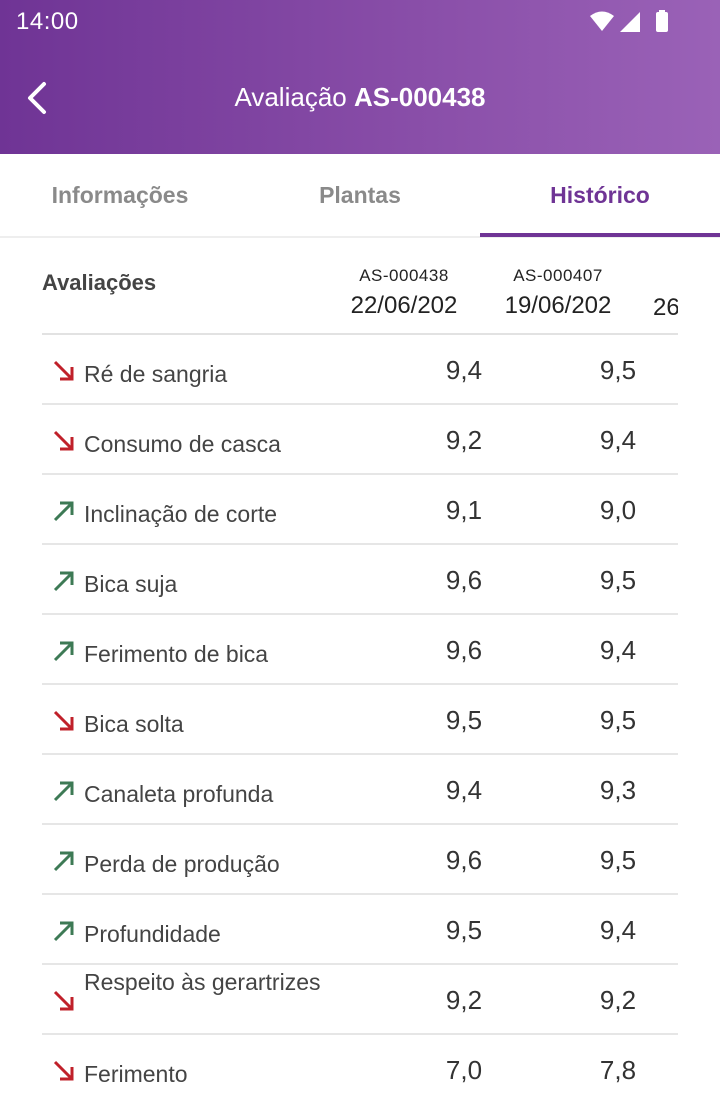 This screenshot has width=720, height=1093. What do you see at coordinates (134, 724) in the screenshot?
I see `row-label: Bica solta` at bounding box center [134, 724].